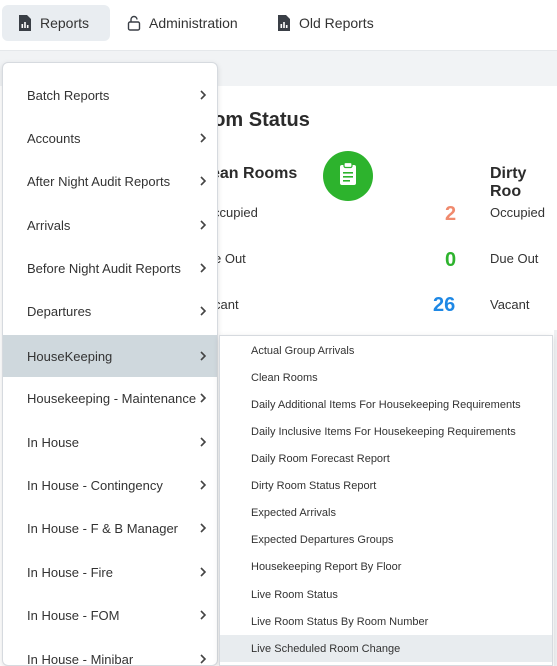  I want to click on menu-item-housekeeping-maintenance: Housekeeping - Maintenance, so click(110, 398).